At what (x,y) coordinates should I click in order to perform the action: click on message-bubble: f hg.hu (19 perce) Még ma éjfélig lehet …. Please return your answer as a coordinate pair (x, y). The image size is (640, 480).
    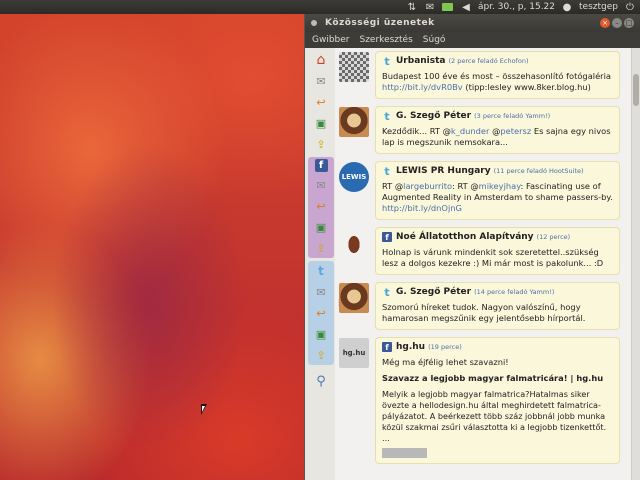
    Looking at the image, I should click on (497, 400).